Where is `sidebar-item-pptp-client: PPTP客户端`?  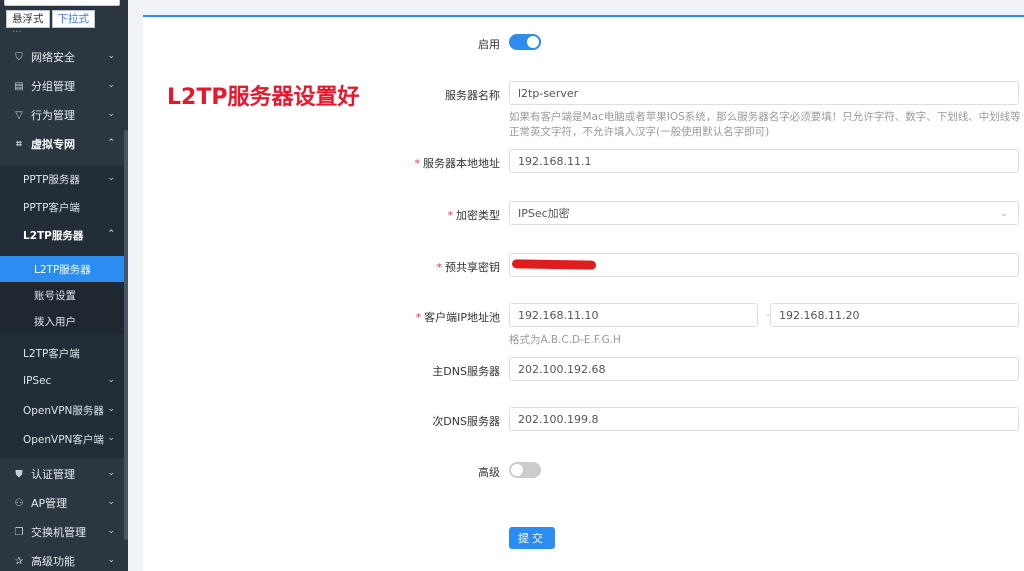 sidebar-item-pptp-client: PPTP客户端 is located at coordinates (64, 207).